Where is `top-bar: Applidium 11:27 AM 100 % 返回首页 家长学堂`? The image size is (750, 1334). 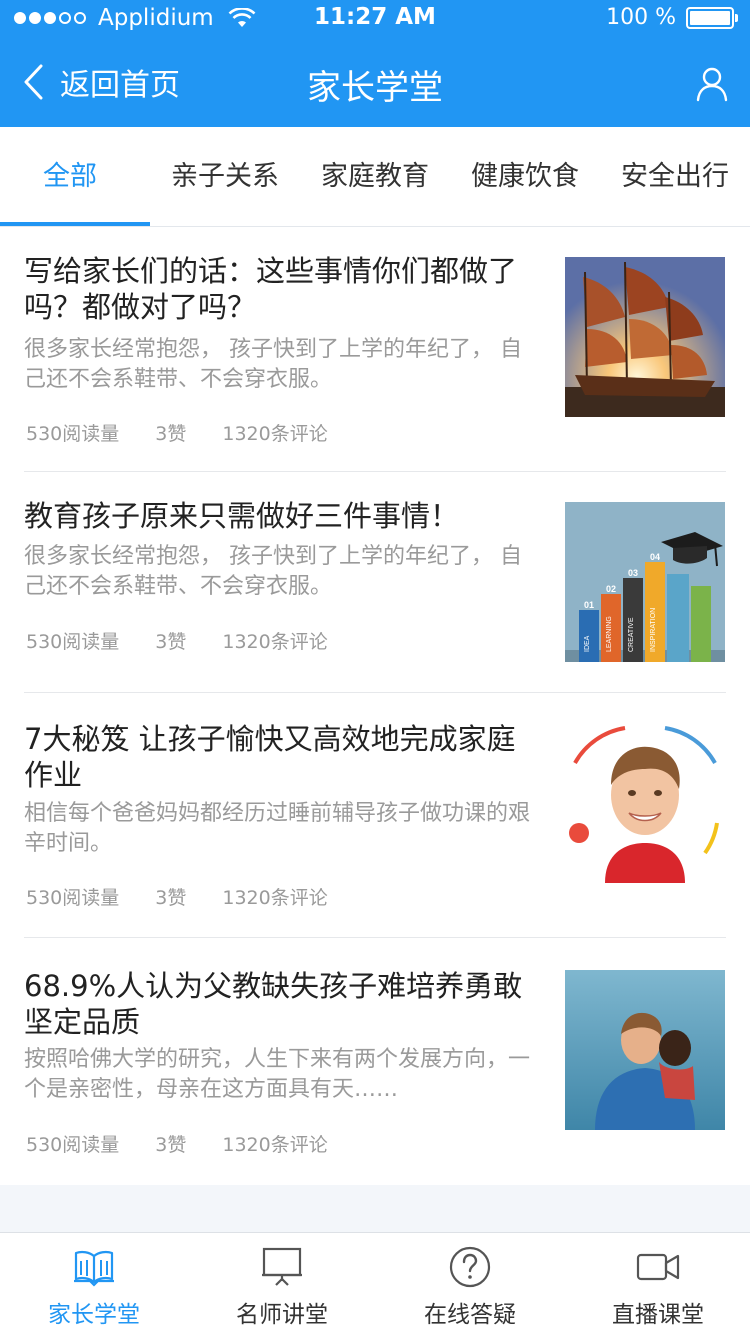
top-bar: Applidium 11:27 AM 100 % 返回首页 家长学堂 is located at coordinates (375, 63).